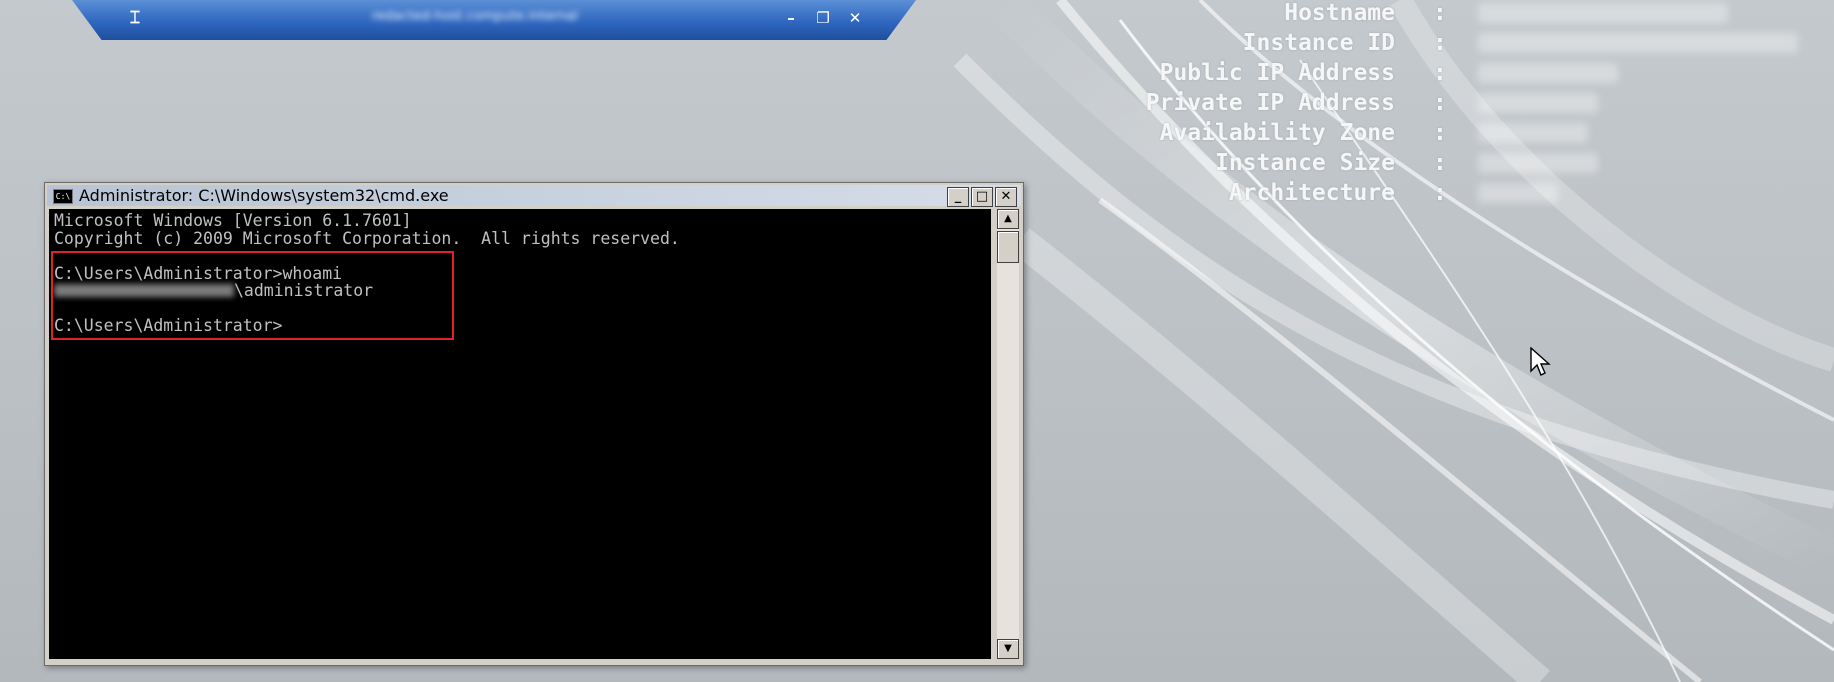 Image resolution: width=1834 pixels, height=682 pixels. Describe the element at coordinates (1430, 75) in the screenshot. I see `info-row-public-ip: Public IP Address :` at that location.